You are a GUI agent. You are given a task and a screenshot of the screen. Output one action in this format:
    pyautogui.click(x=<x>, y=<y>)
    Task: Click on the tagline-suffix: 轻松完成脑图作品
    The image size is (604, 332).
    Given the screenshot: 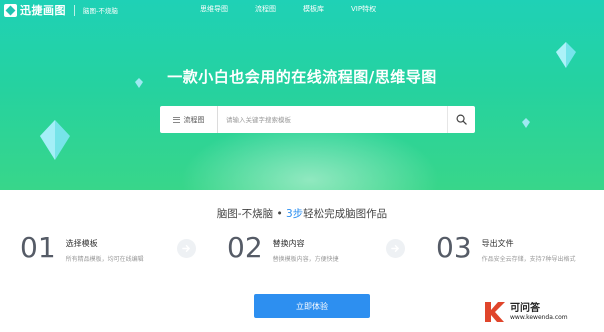 What is the action you would take?
    pyautogui.click(x=345, y=214)
    